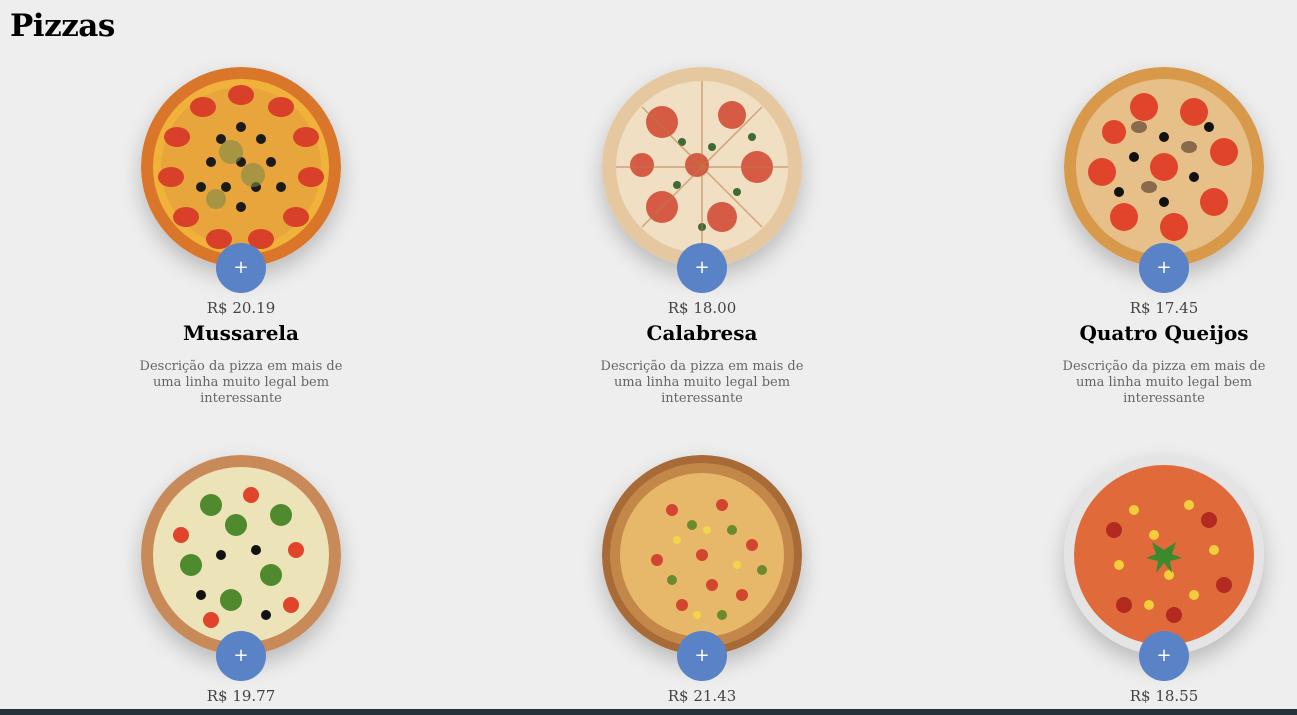  Describe the element at coordinates (241, 696) in the screenshot. I see `pizza-price: R$ 19.77` at that location.